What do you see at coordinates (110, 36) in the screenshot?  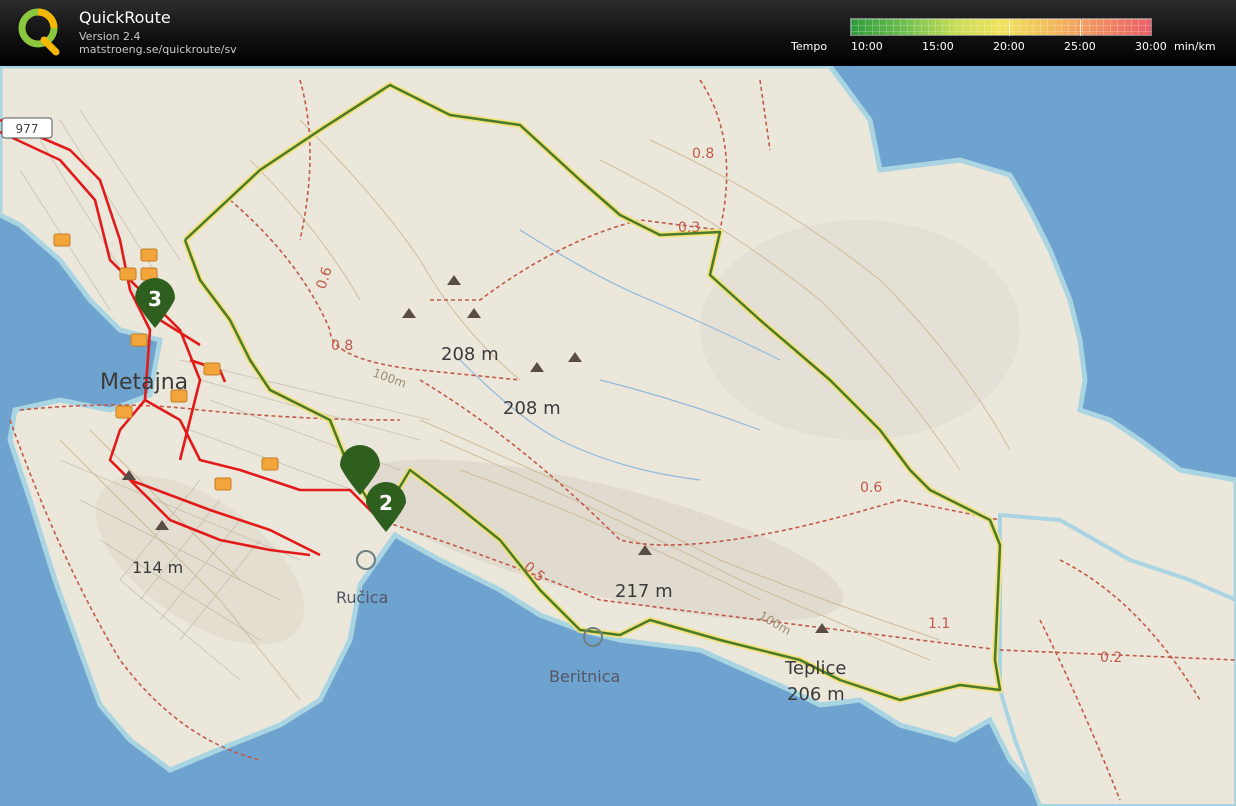 I see `app-version: Version 2.4` at bounding box center [110, 36].